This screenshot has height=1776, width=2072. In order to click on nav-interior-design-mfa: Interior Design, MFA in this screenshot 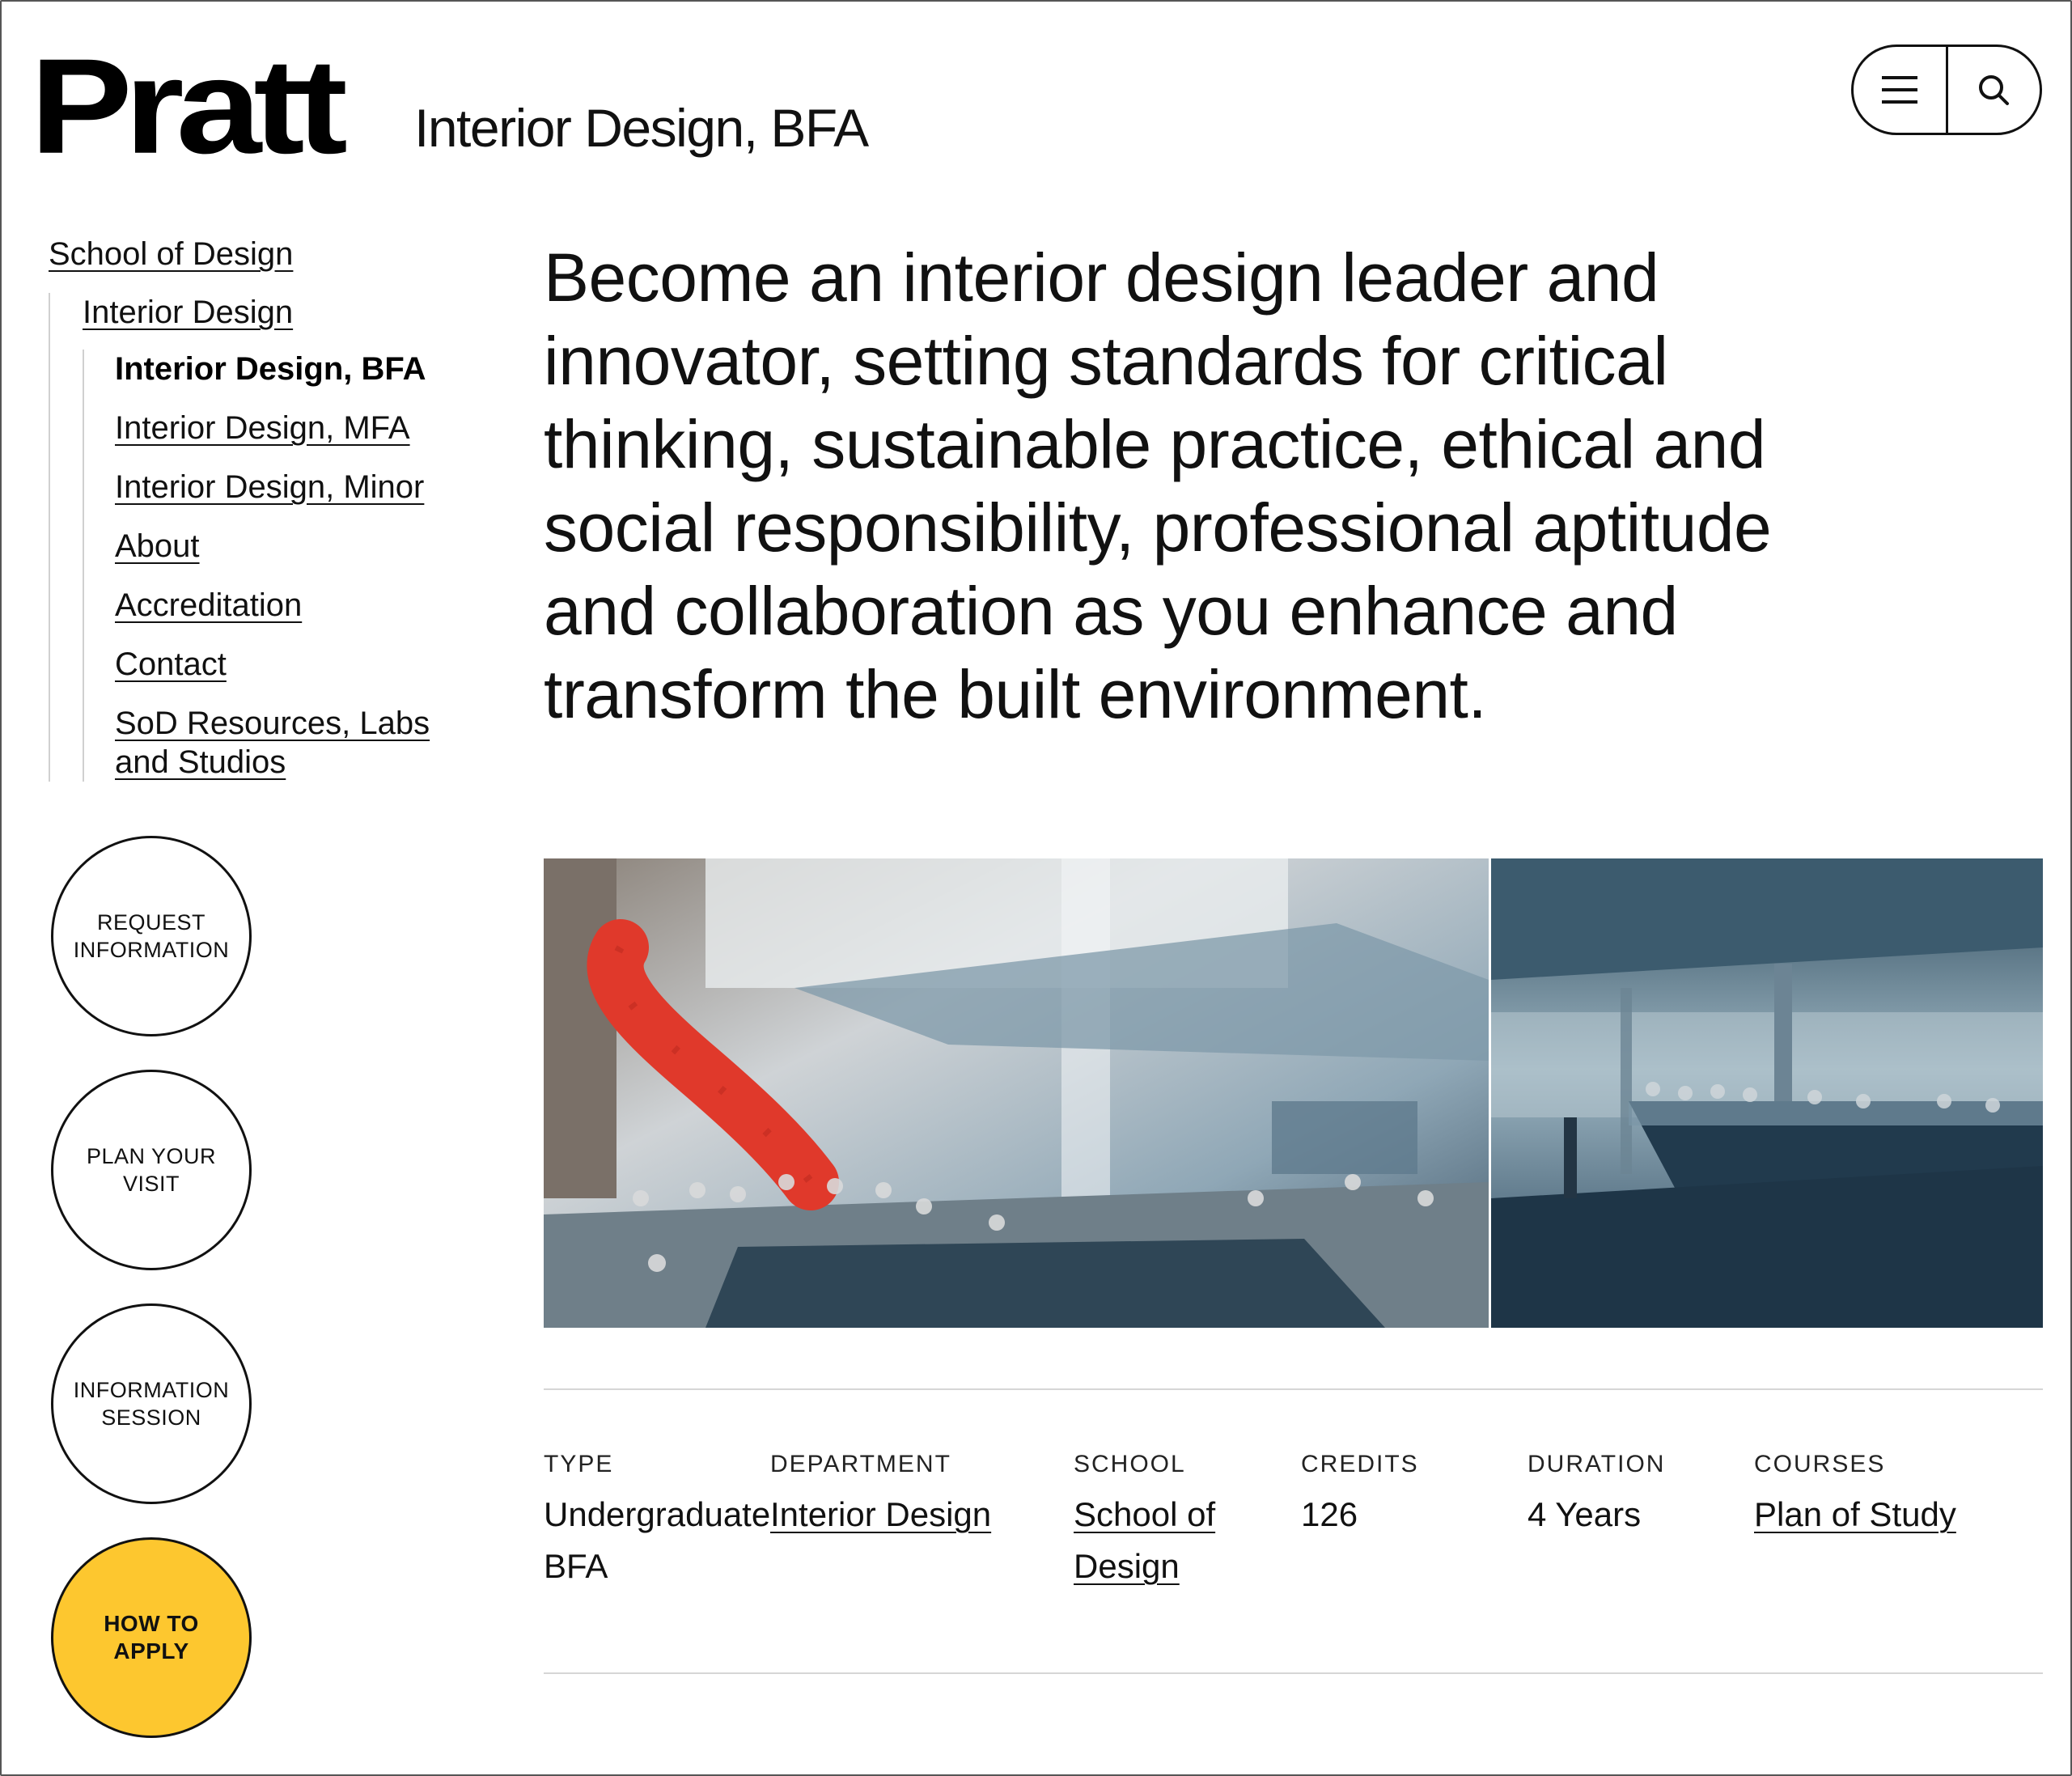, I will do `click(292, 428)`.